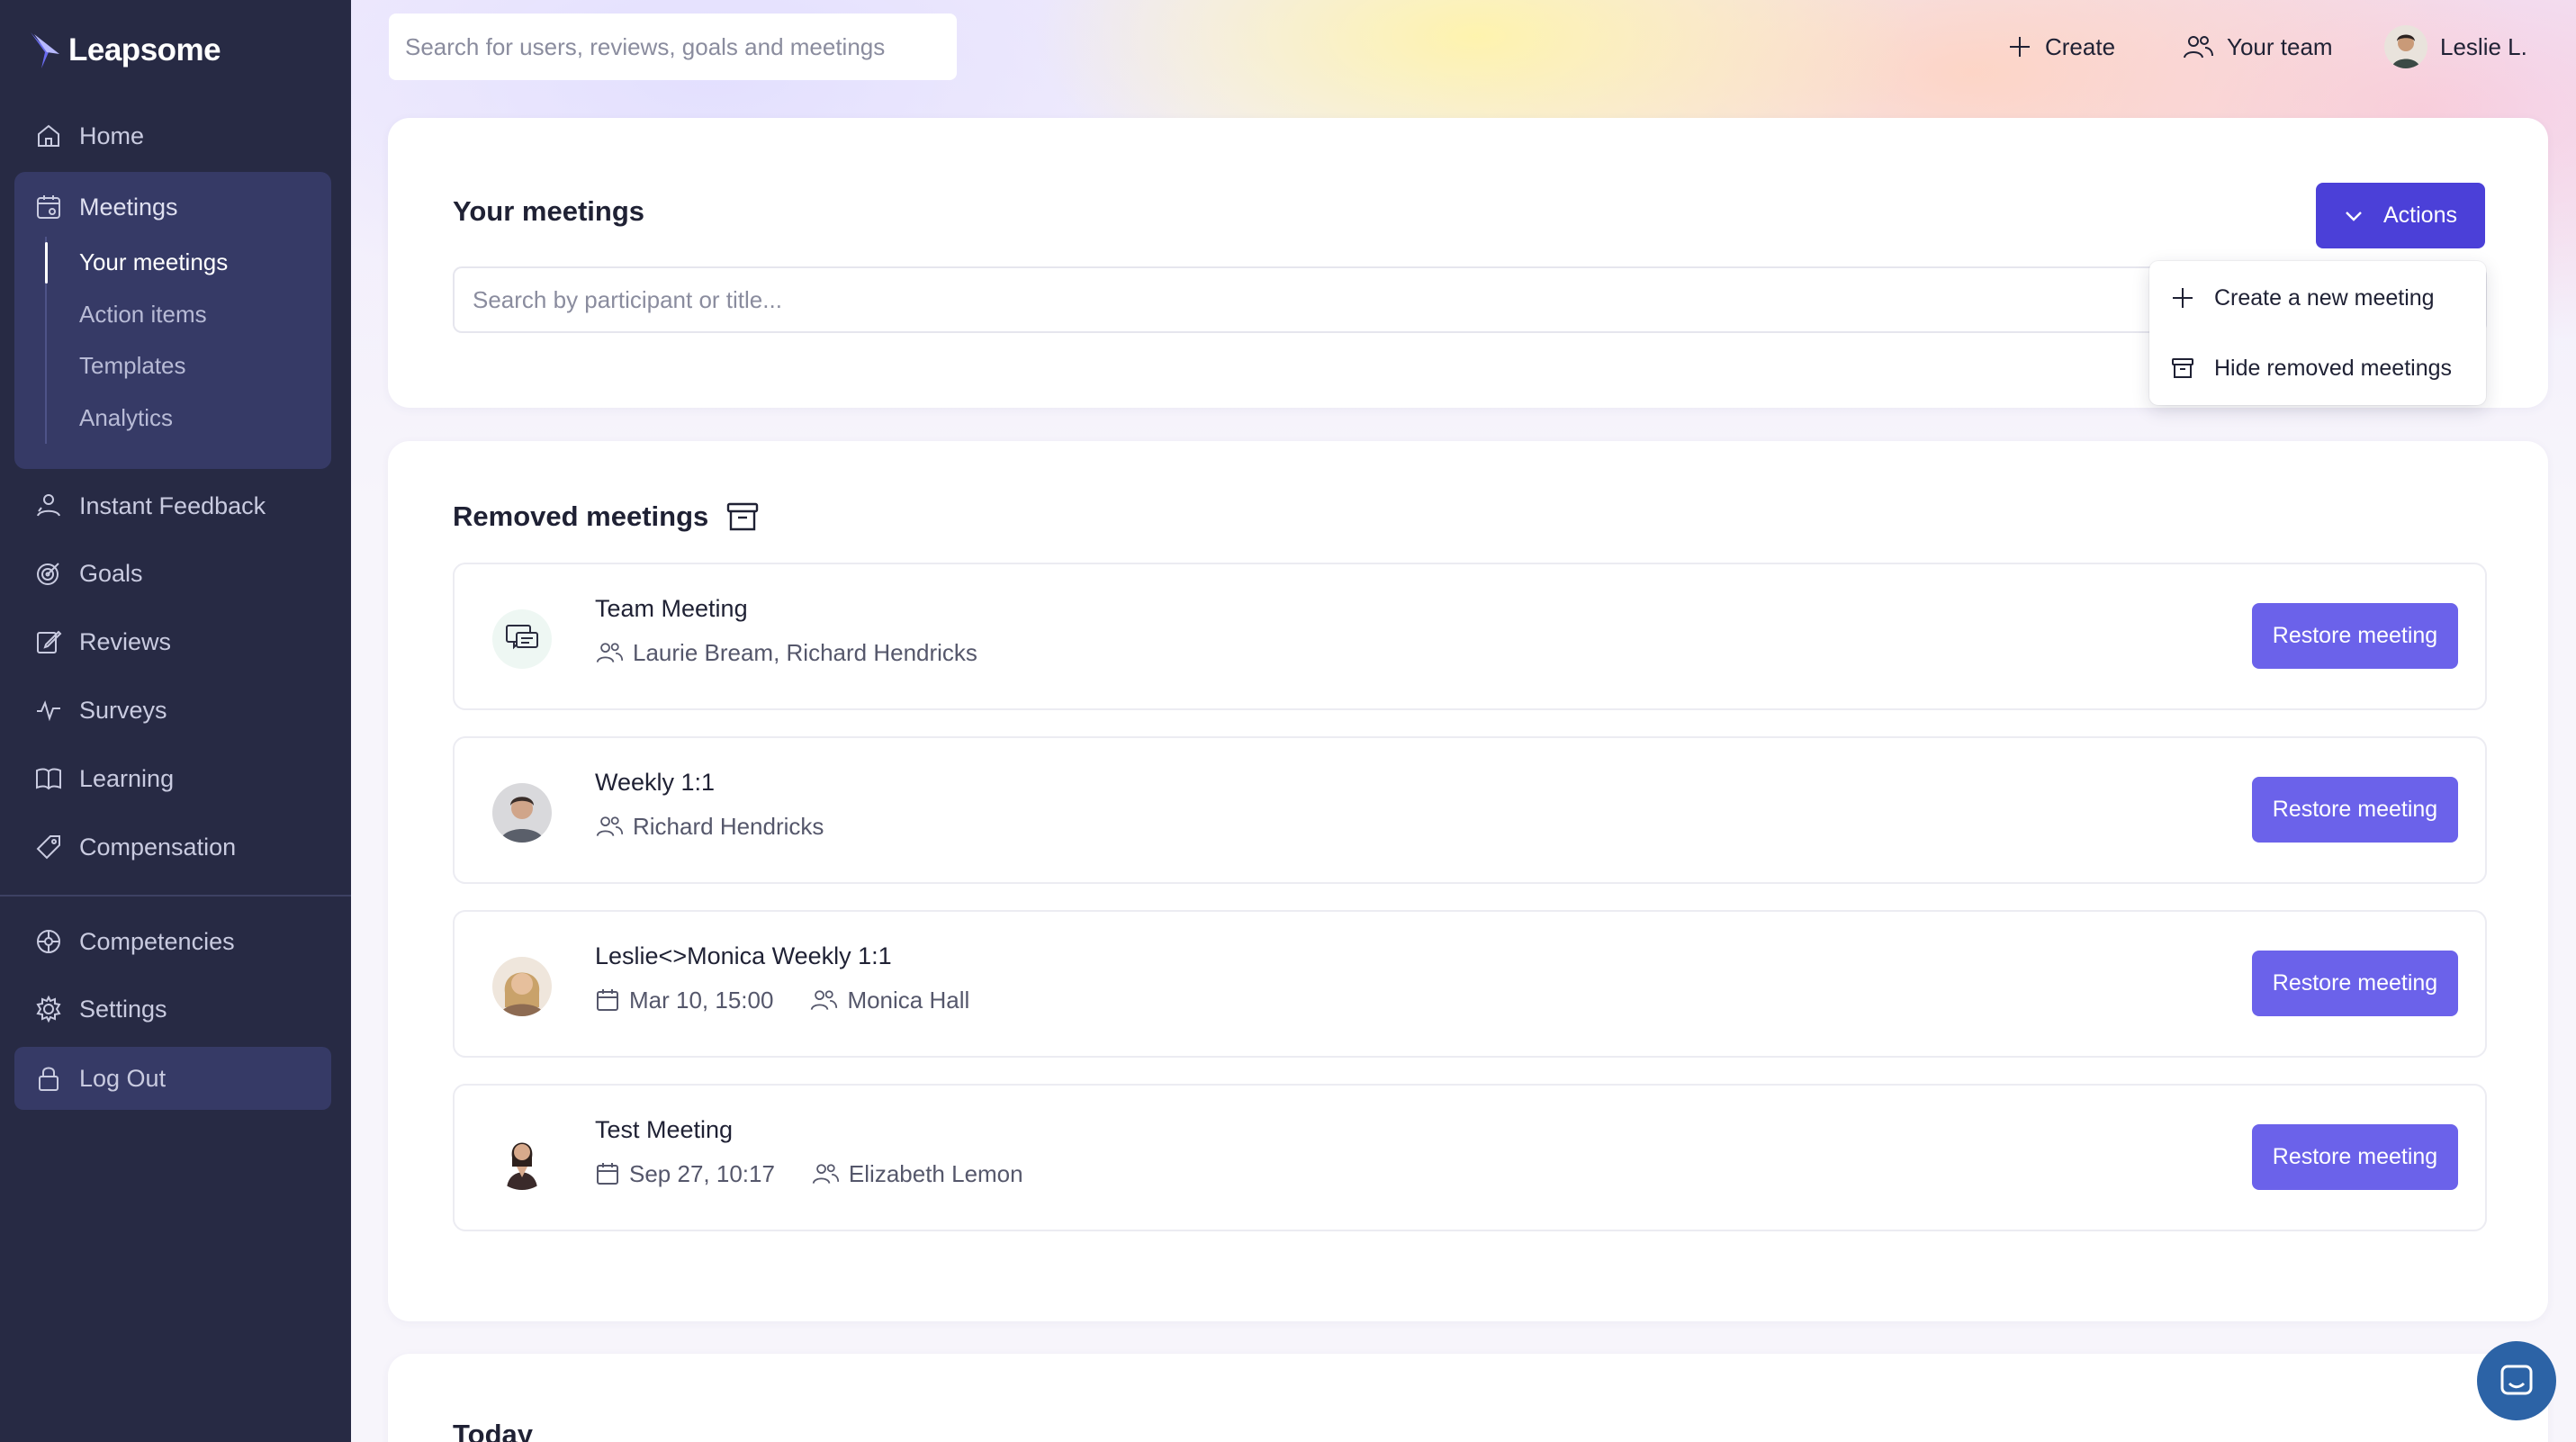  What do you see at coordinates (48, 941) in the screenshot?
I see `competencies-icon` at bounding box center [48, 941].